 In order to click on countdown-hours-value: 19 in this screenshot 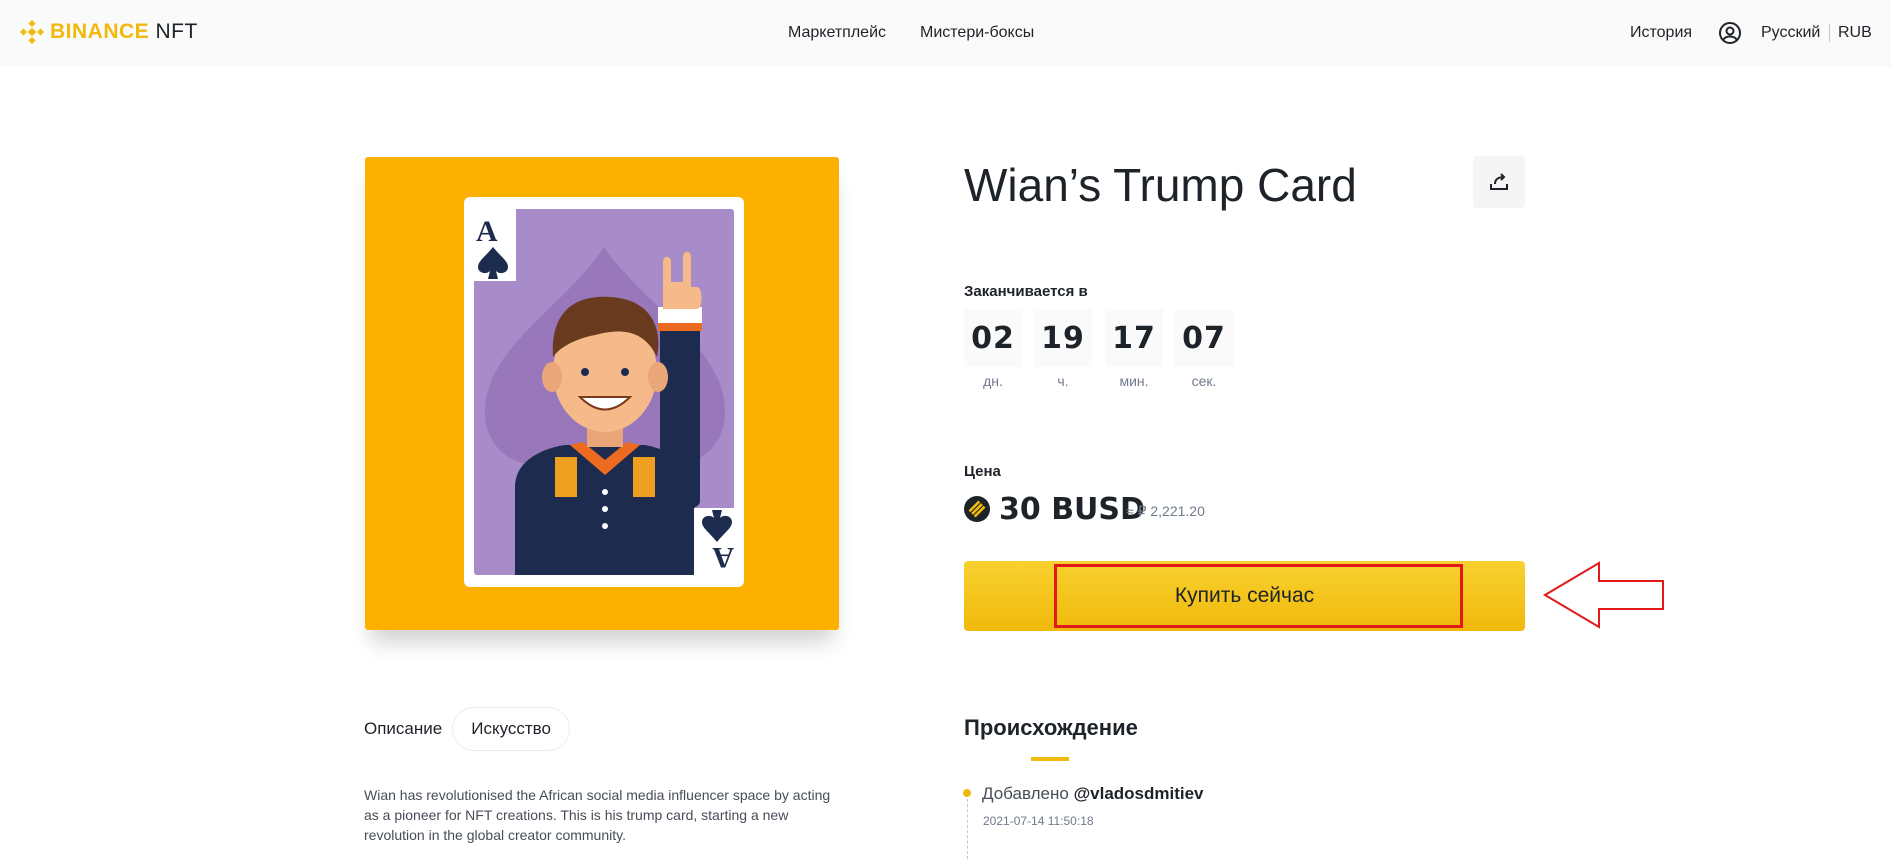, I will do `click(1063, 338)`.